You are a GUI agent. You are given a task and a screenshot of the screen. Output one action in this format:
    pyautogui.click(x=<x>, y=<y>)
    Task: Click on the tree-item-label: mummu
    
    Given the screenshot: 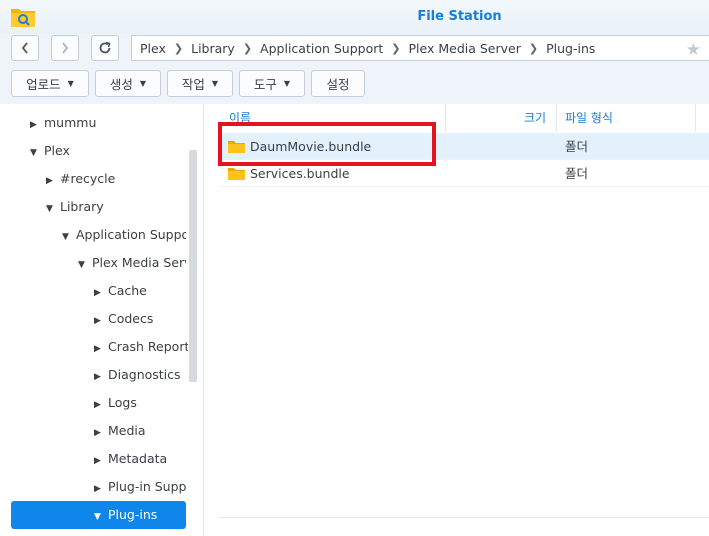 What is the action you would take?
    pyautogui.click(x=70, y=122)
    